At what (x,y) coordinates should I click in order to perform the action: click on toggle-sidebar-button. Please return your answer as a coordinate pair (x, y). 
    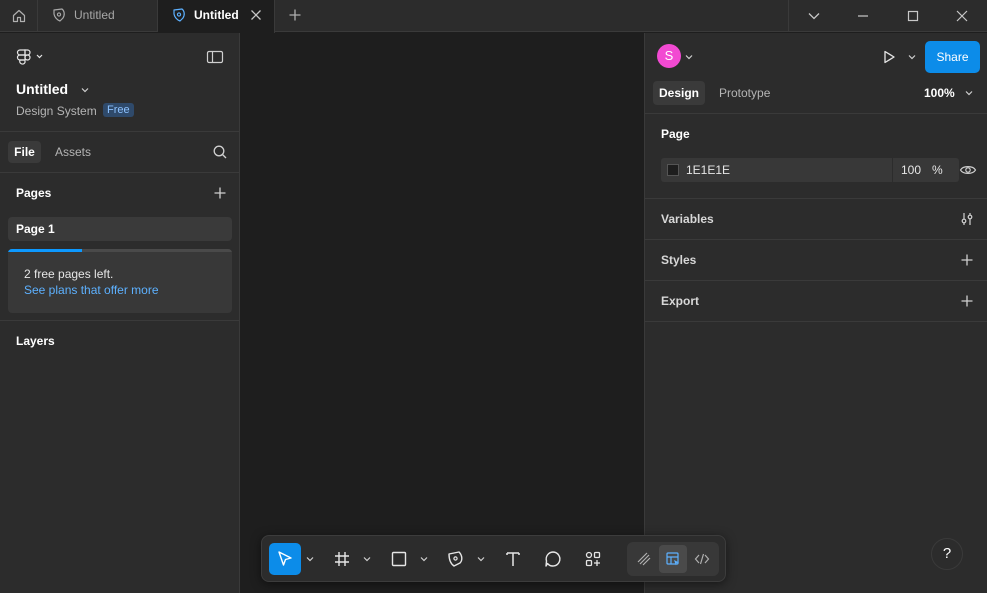
    Looking at the image, I should click on (215, 57).